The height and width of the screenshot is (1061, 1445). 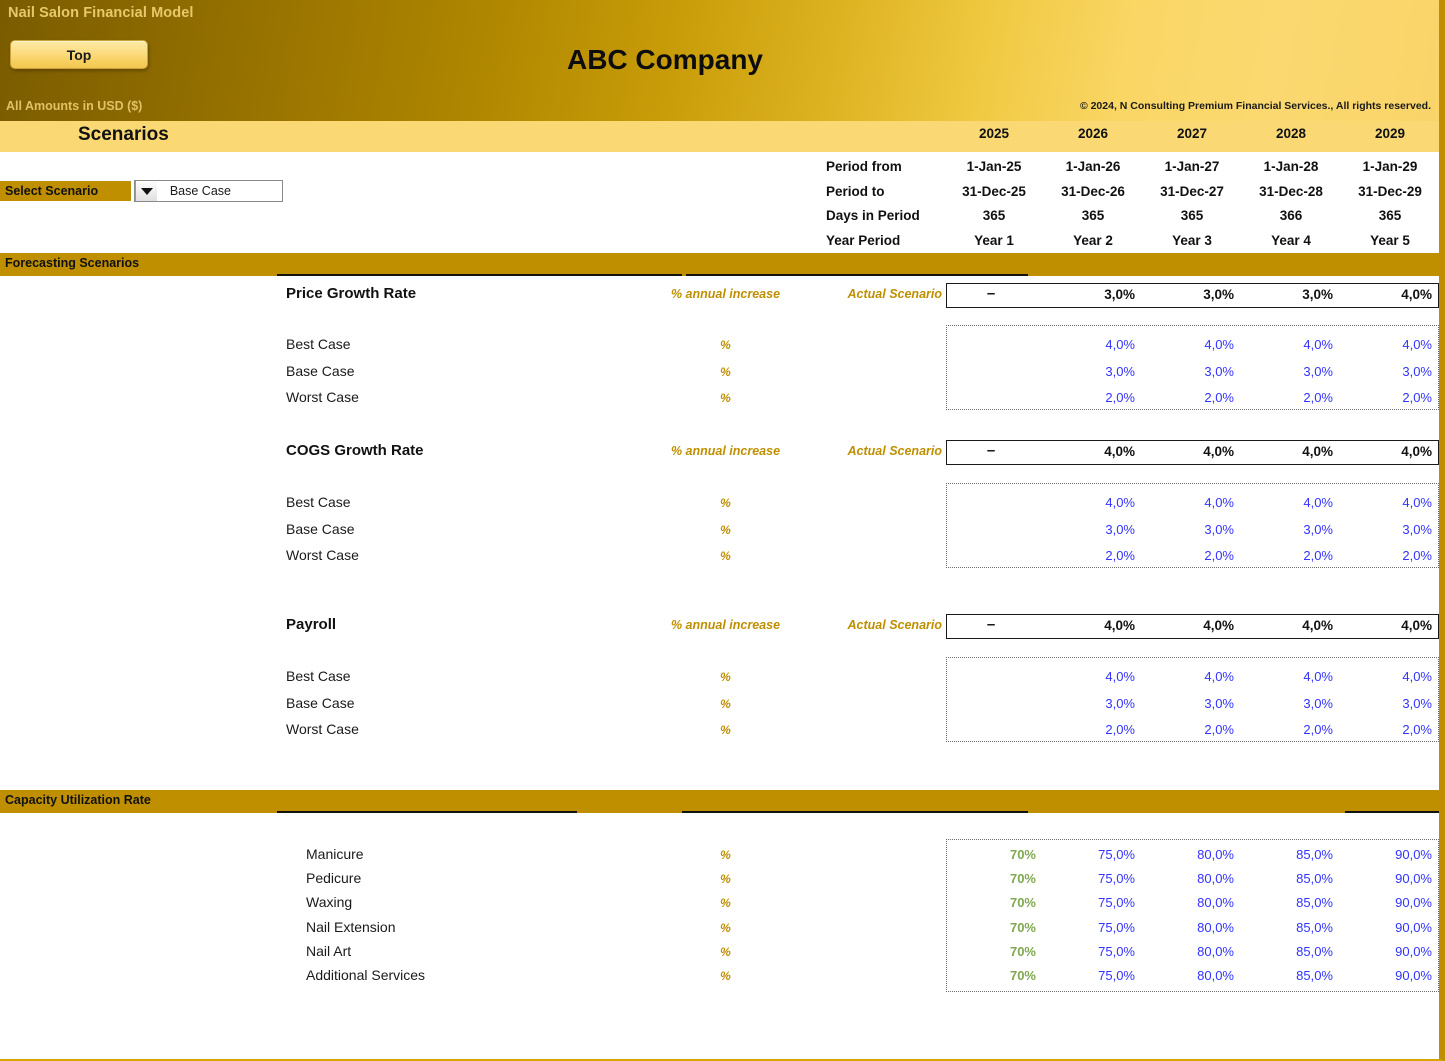 What do you see at coordinates (200, 191) in the screenshot?
I see `scenario-dropdown-value: Base Case` at bounding box center [200, 191].